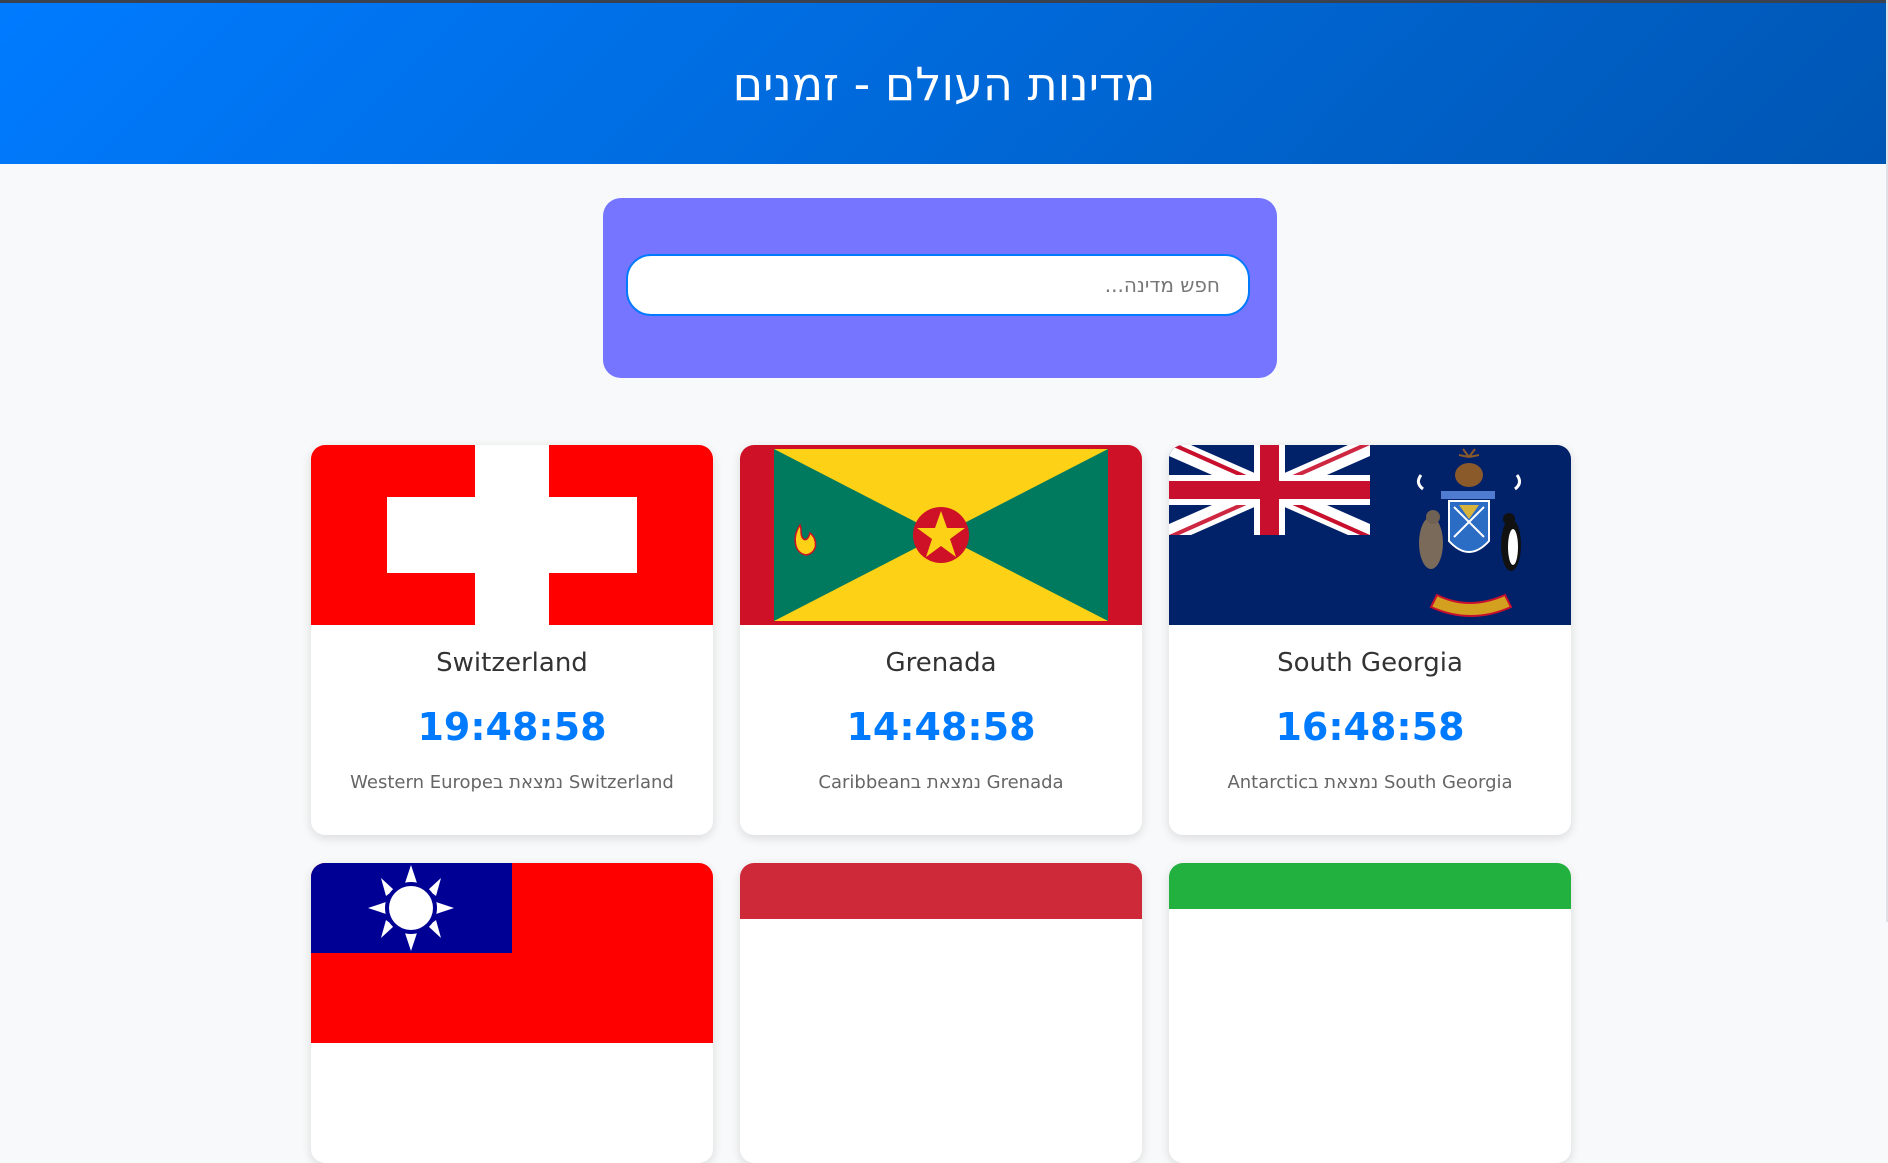  I want to click on search-panel, so click(940, 288).